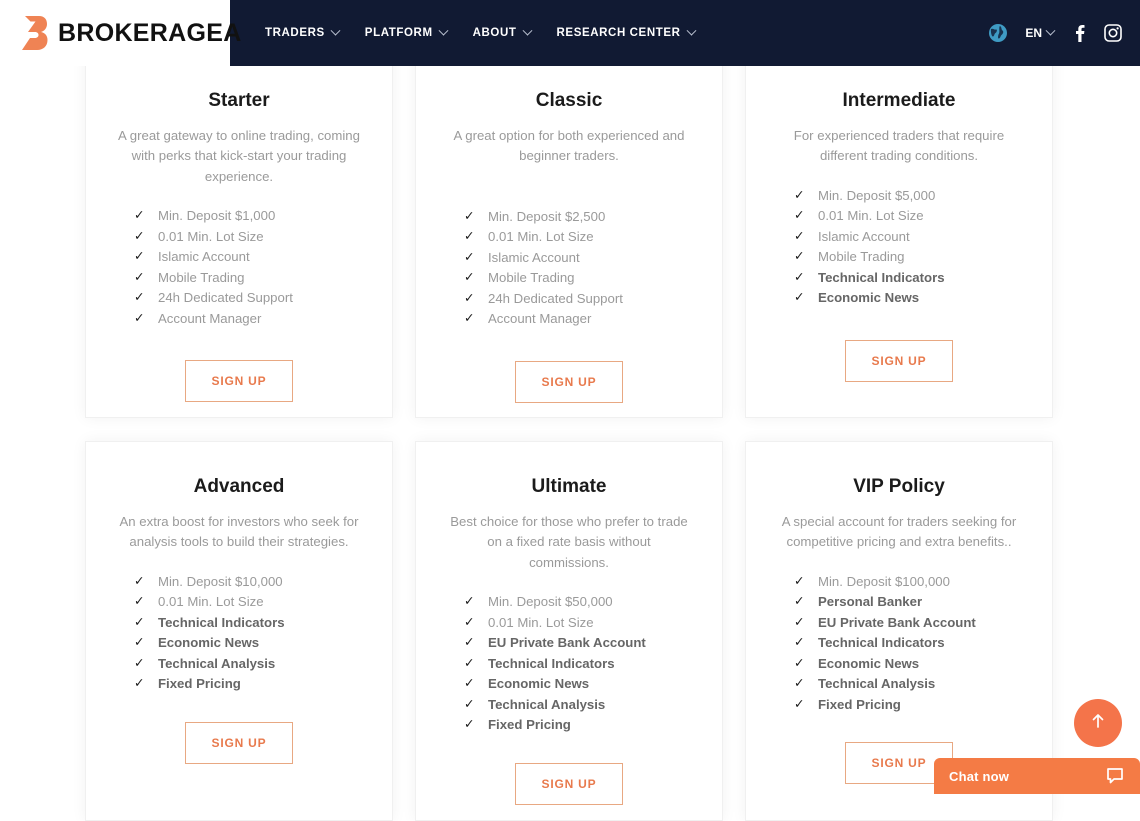 The height and width of the screenshot is (821, 1140). What do you see at coordinates (217, 215) in the screenshot?
I see `feature-label: Min. Deposit $1,000` at bounding box center [217, 215].